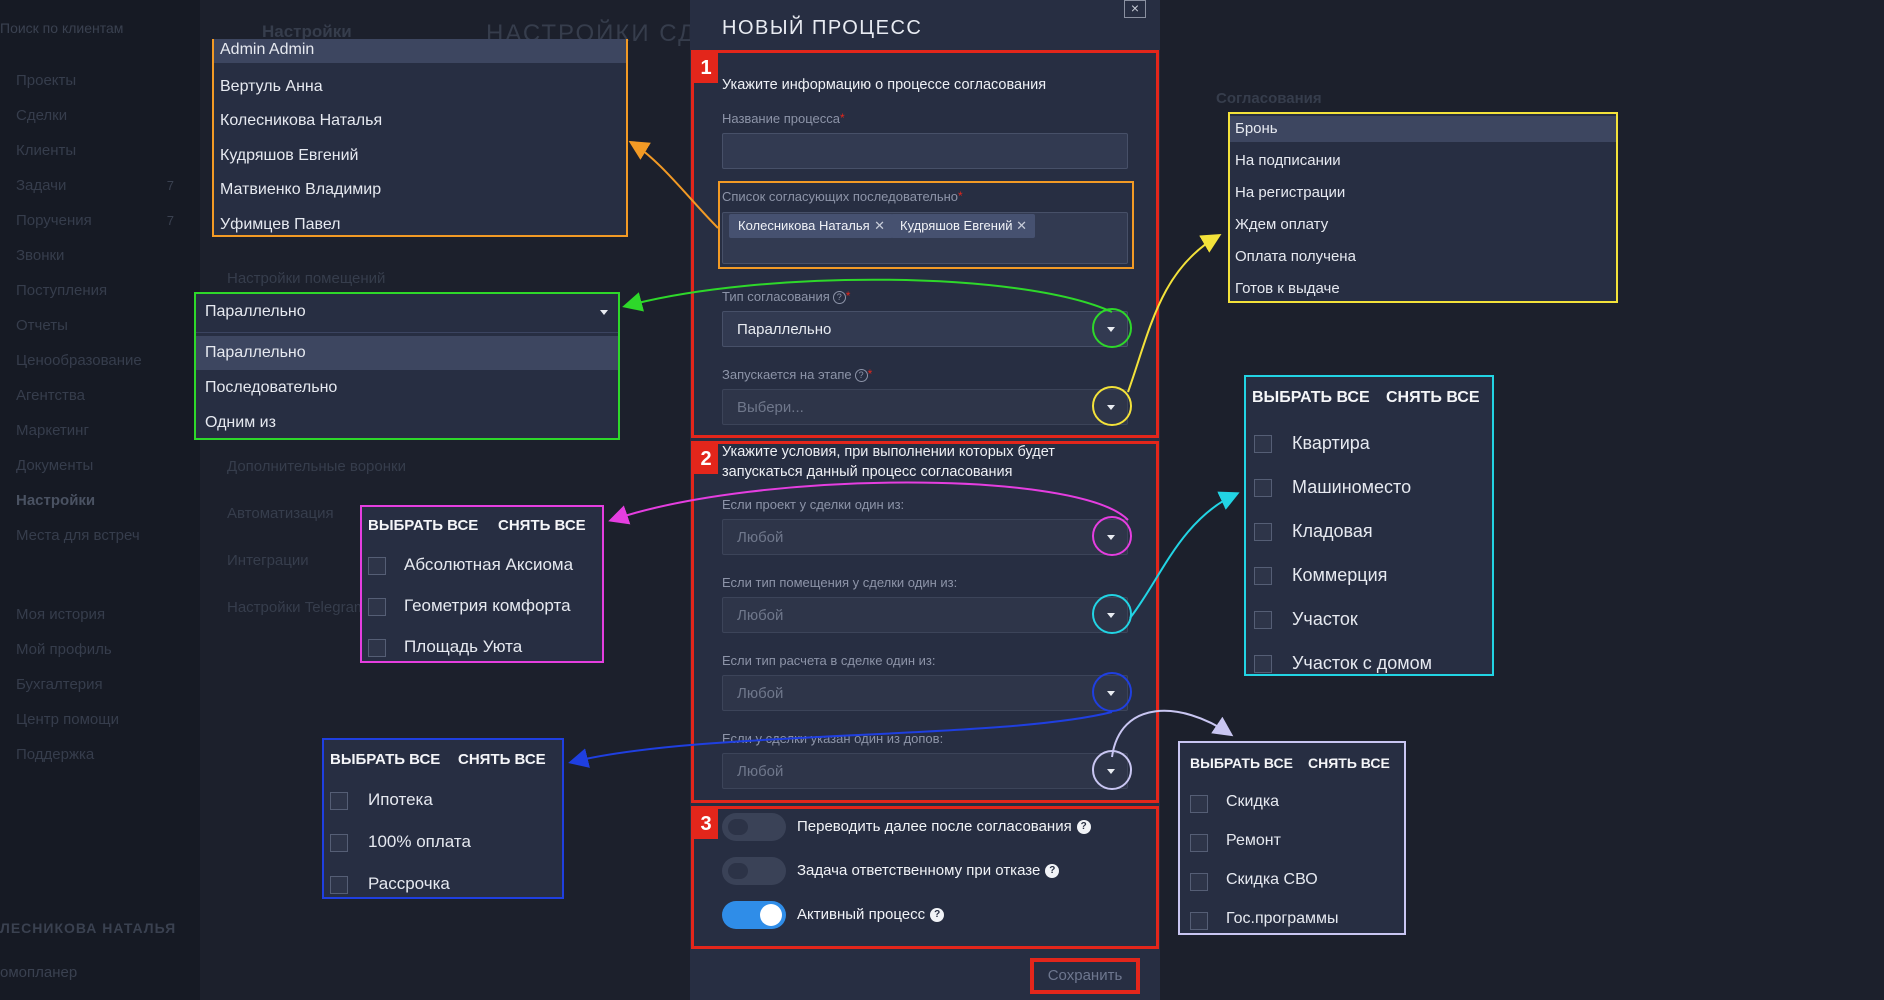 Image resolution: width=1884 pixels, height=1000 pixels. I want to click on approvers-label: Список согласующих последовательно*, so click(842, 196).